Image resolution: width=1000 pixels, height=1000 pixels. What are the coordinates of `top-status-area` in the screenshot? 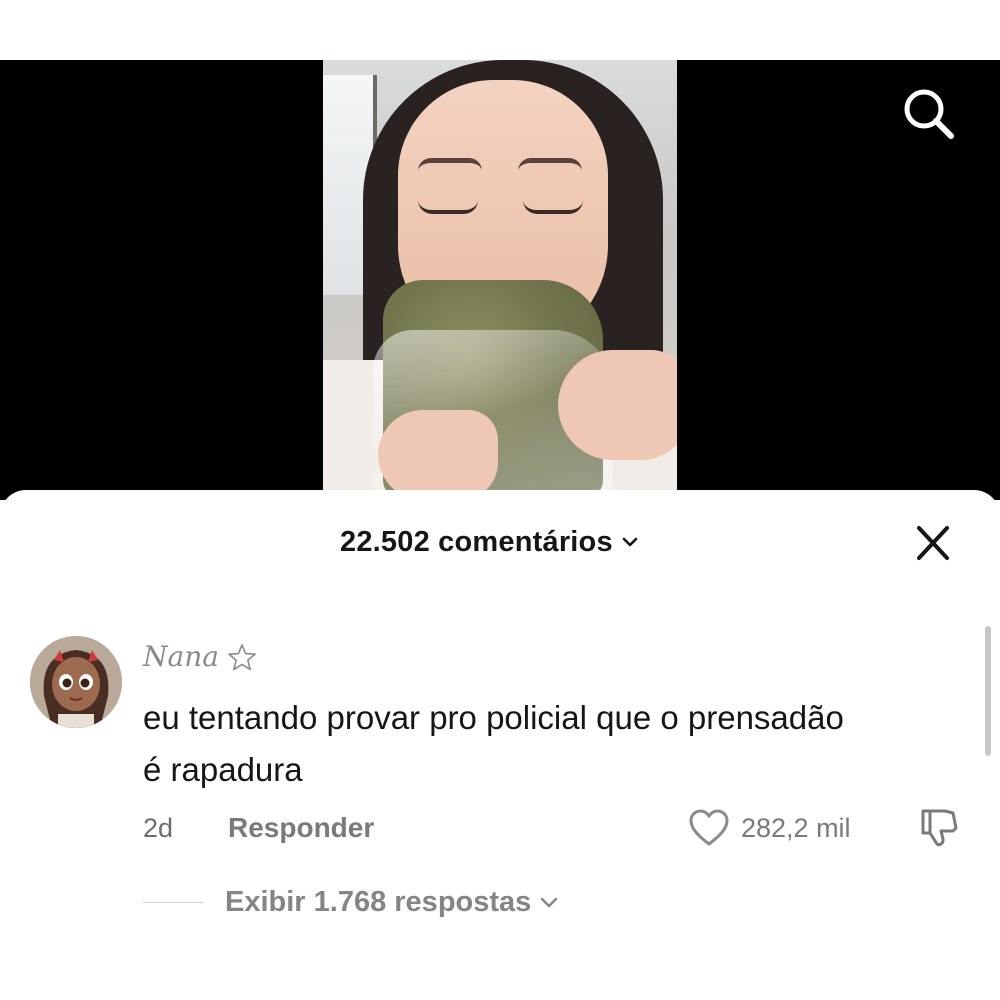 It's located at (500, 30).